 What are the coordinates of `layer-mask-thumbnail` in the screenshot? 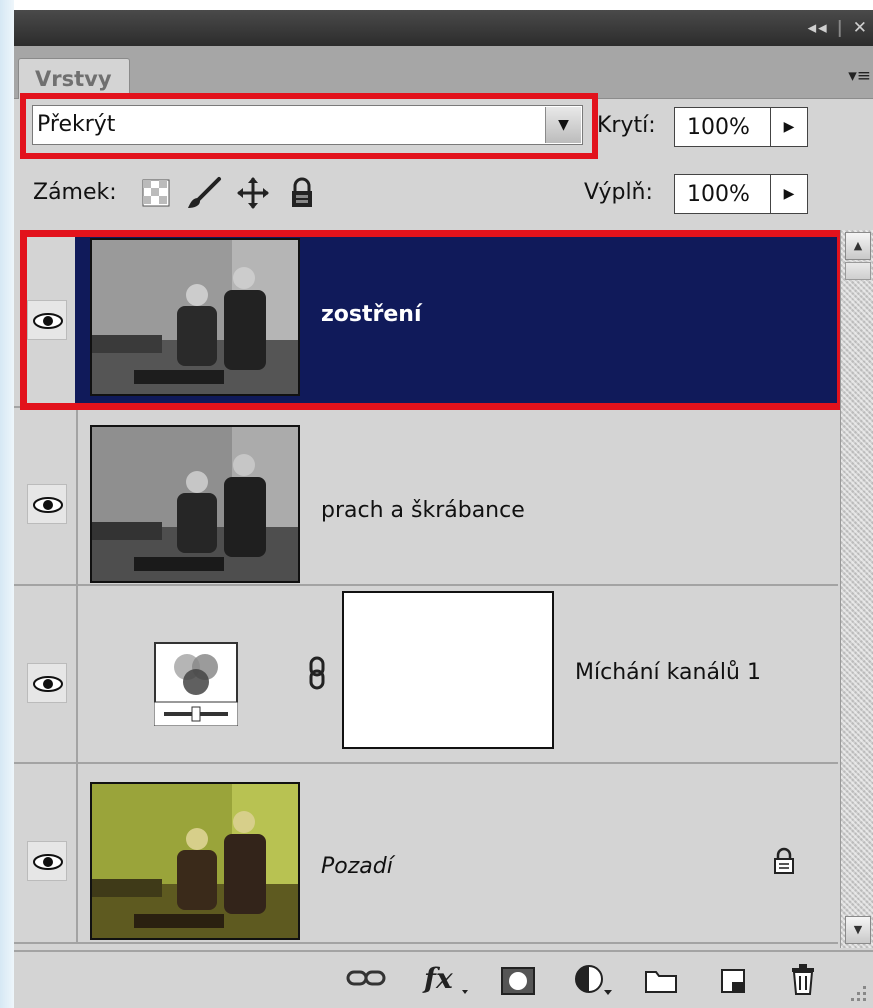 It's located at (448, 670).